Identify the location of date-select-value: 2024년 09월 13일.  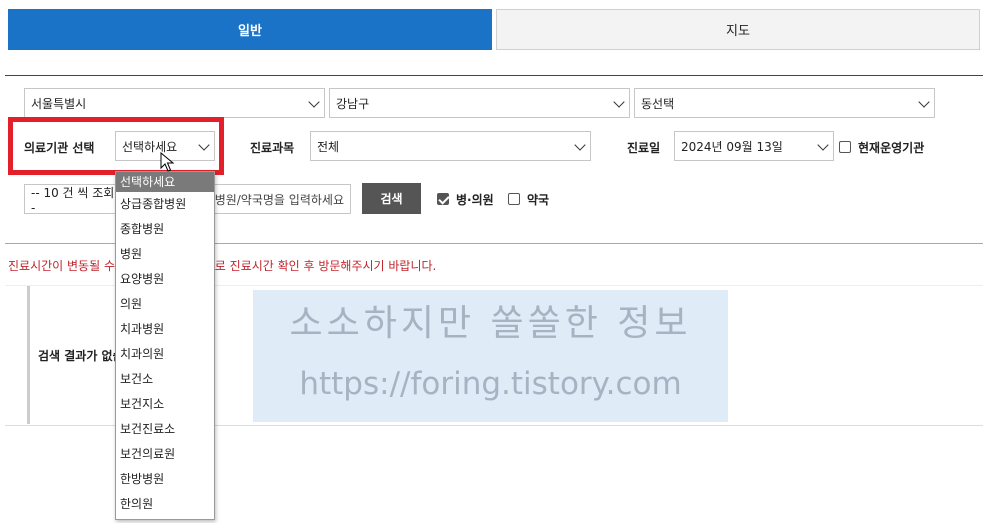
(732, 146).